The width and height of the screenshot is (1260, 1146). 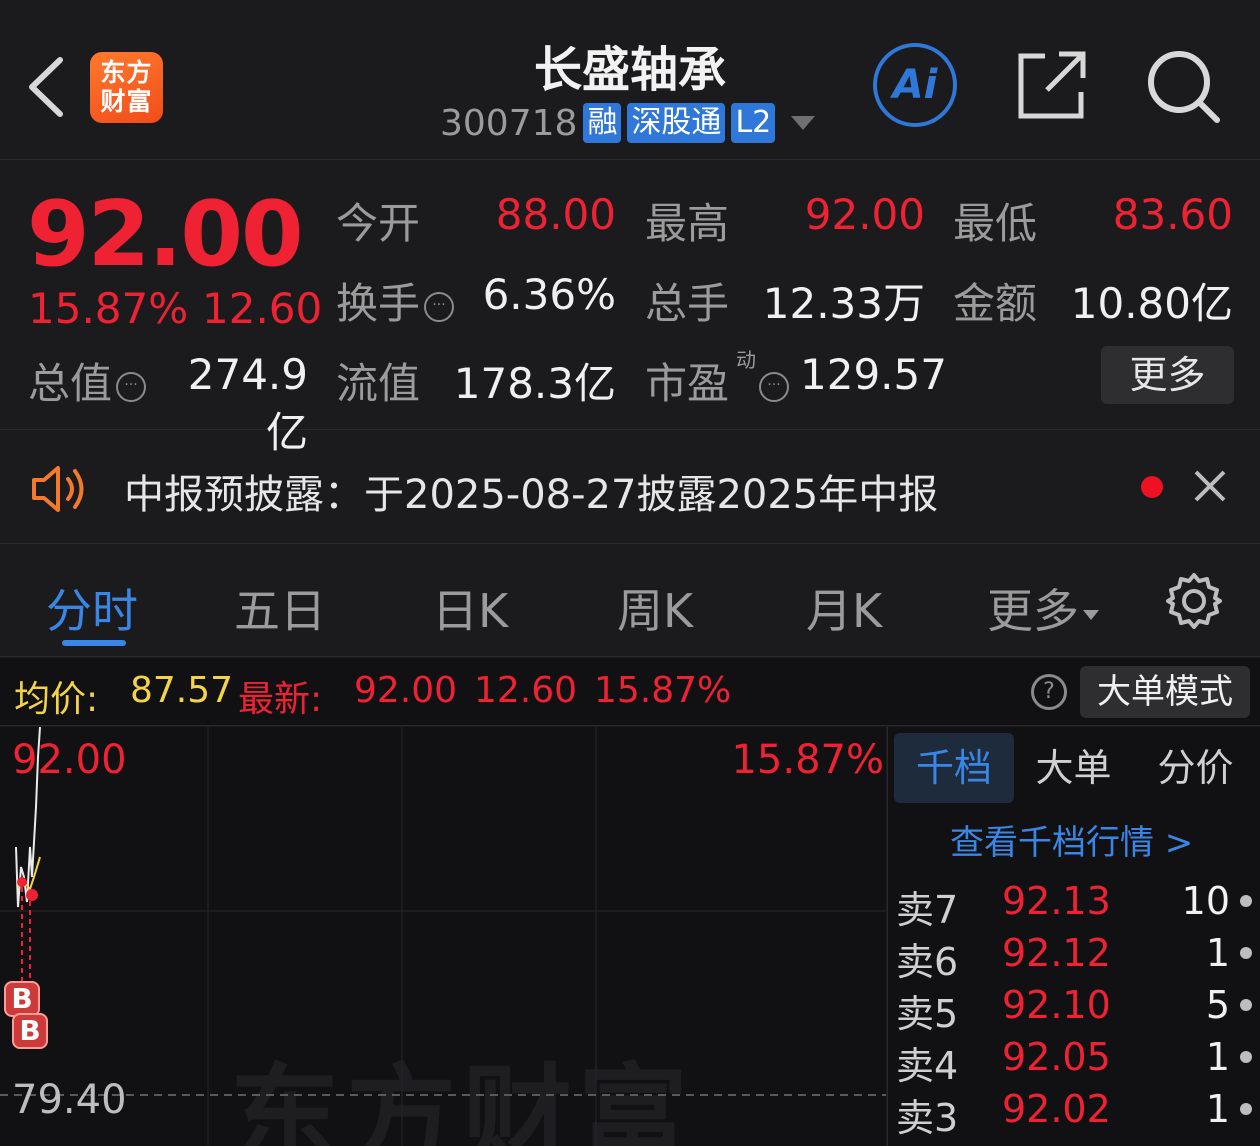 I want to click on tab-weekly-k: 周K, so click(x=655, y=608).